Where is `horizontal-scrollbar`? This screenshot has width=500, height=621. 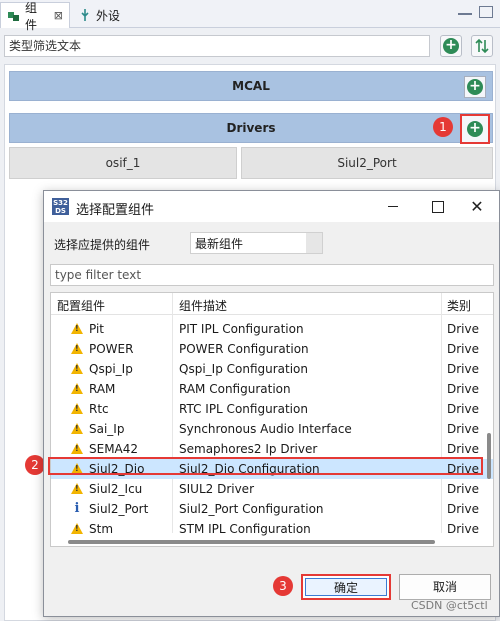 horizontal-scrollbar is located at coordinates (251, 542).